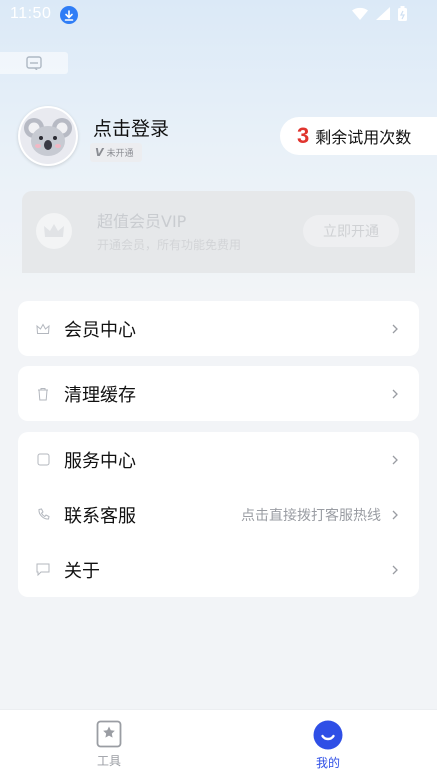 Image resolution: width=437 pixels, height=777 pixels. I want to click on menu-item-member-center: 会员中心, so click(218, 328).